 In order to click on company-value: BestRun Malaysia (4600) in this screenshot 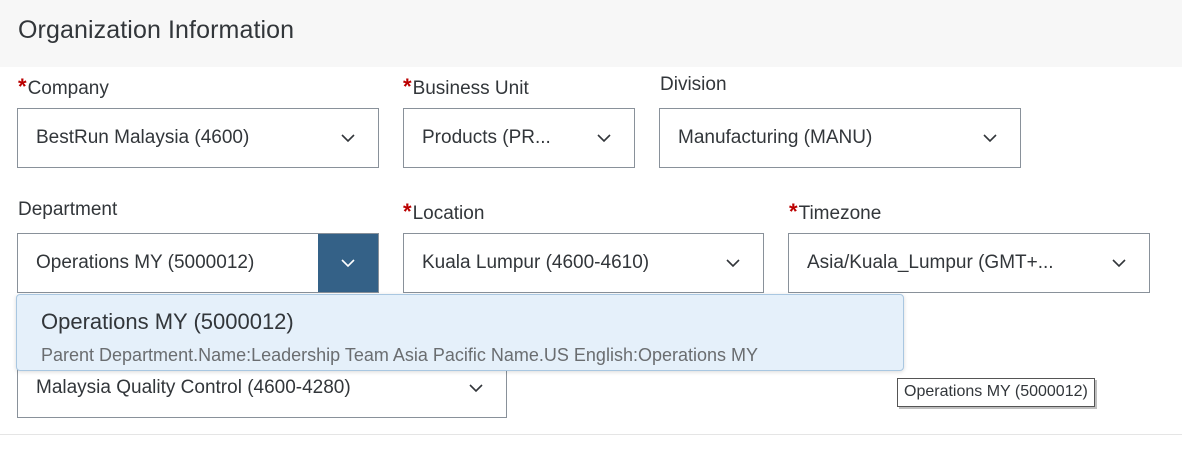, I will do `click(143, 137)`.